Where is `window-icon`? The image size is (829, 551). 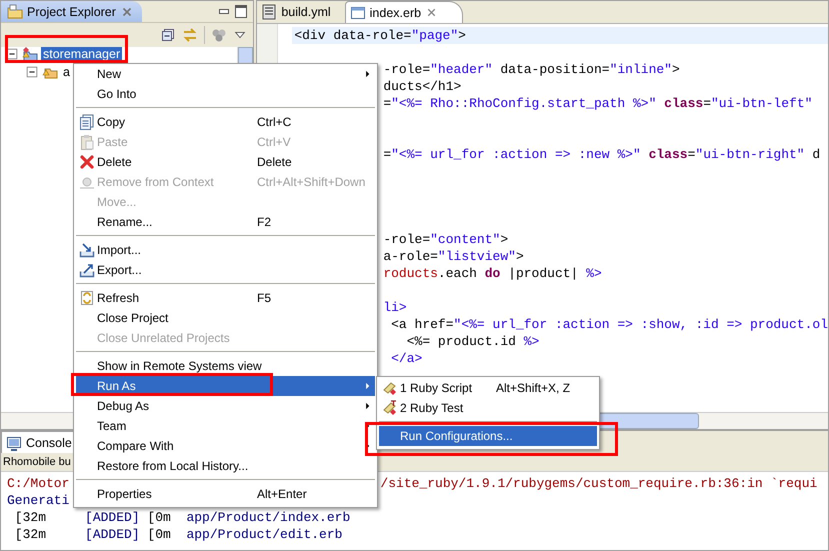 window-icon is located at coordinates (358, 12).